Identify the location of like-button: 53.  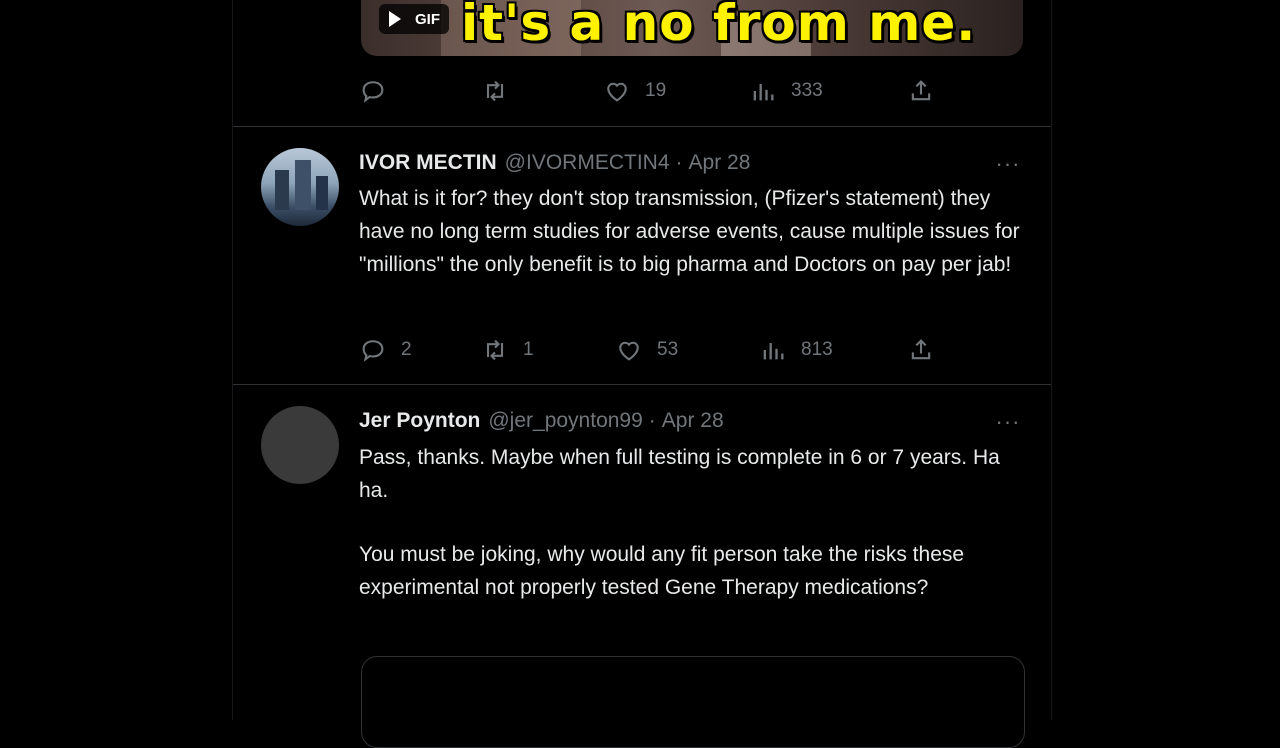
(646, 350).